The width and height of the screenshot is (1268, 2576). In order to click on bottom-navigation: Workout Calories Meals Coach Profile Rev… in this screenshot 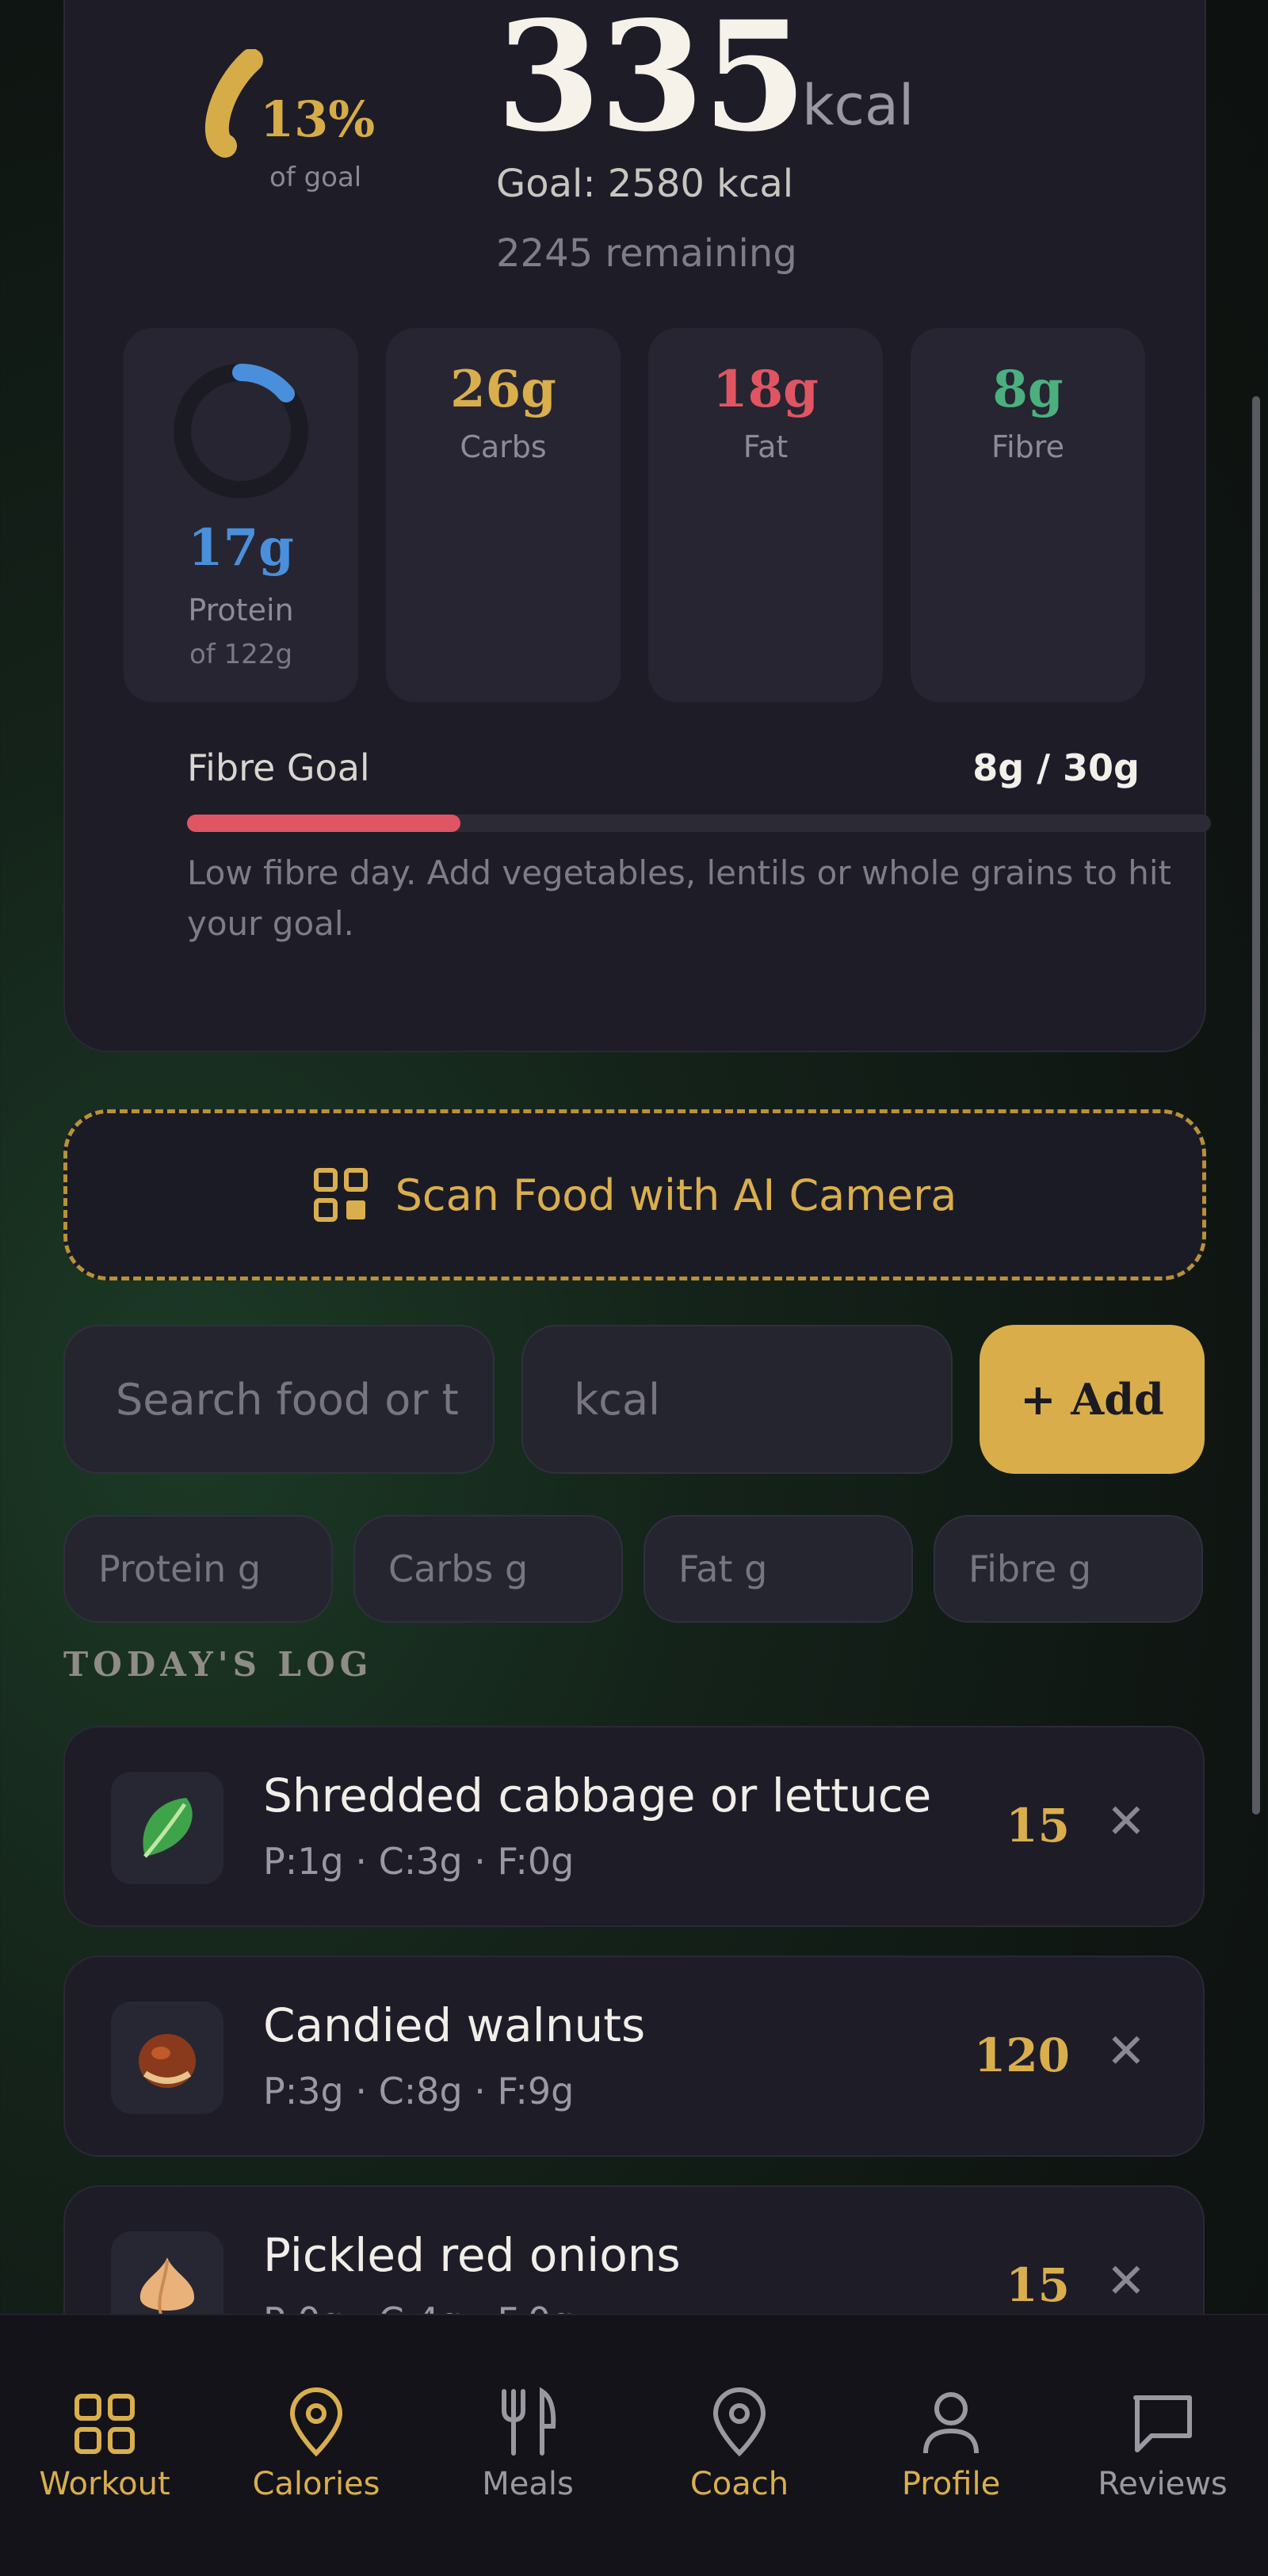, I will do `click(634, 2445)`.